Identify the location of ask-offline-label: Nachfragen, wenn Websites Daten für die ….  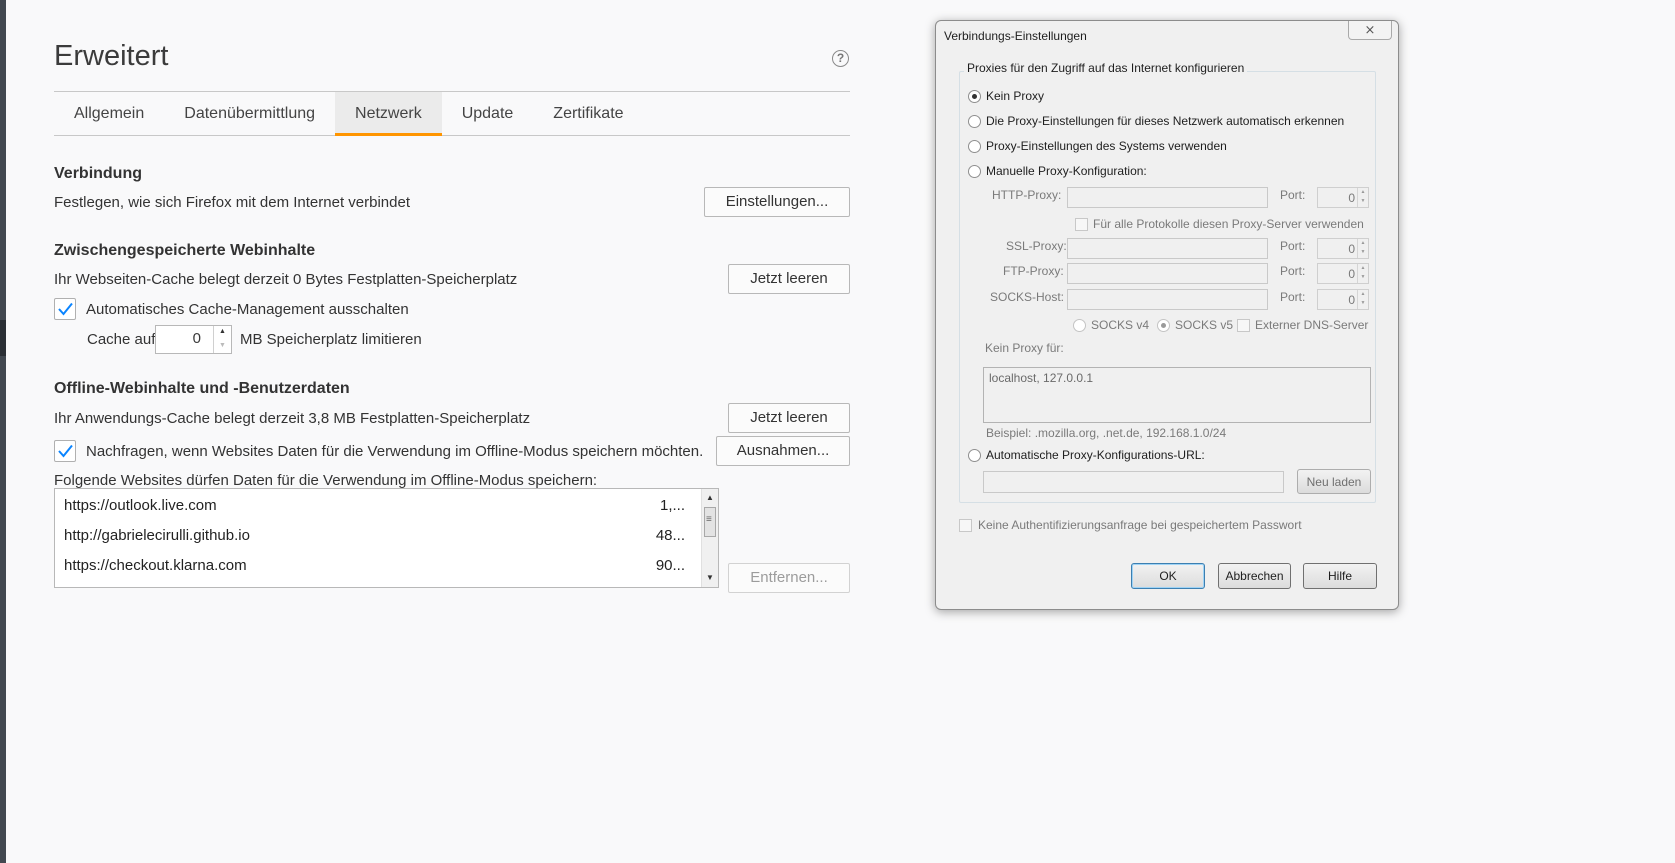
(395, 451).